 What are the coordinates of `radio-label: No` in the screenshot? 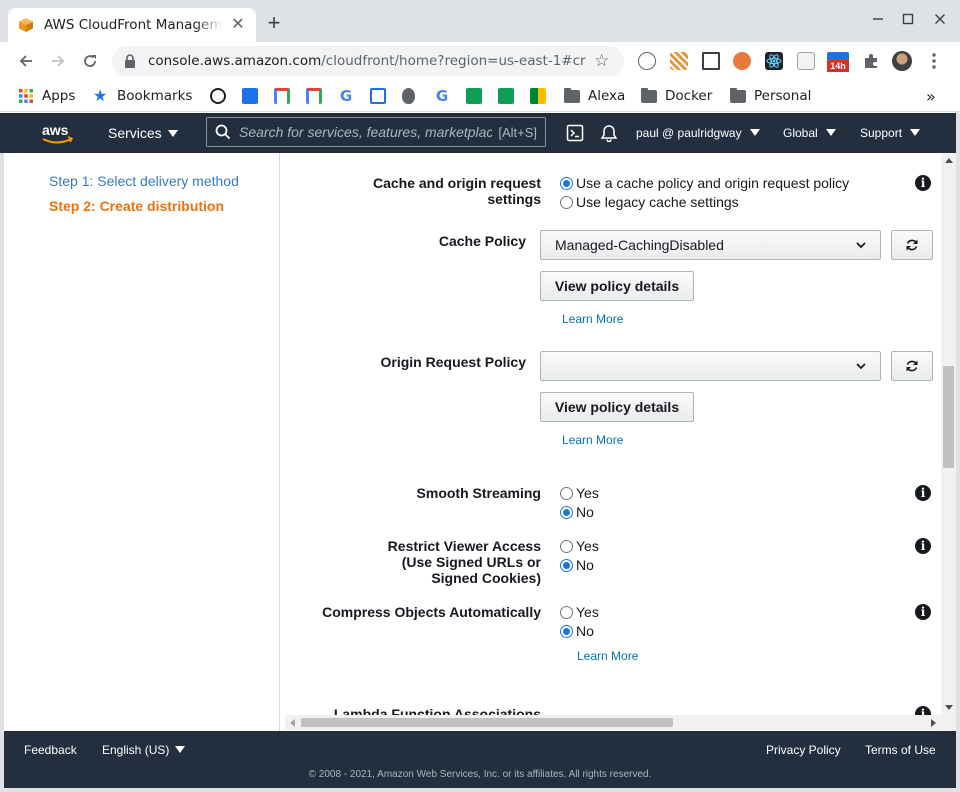 It's located at (585, 631).